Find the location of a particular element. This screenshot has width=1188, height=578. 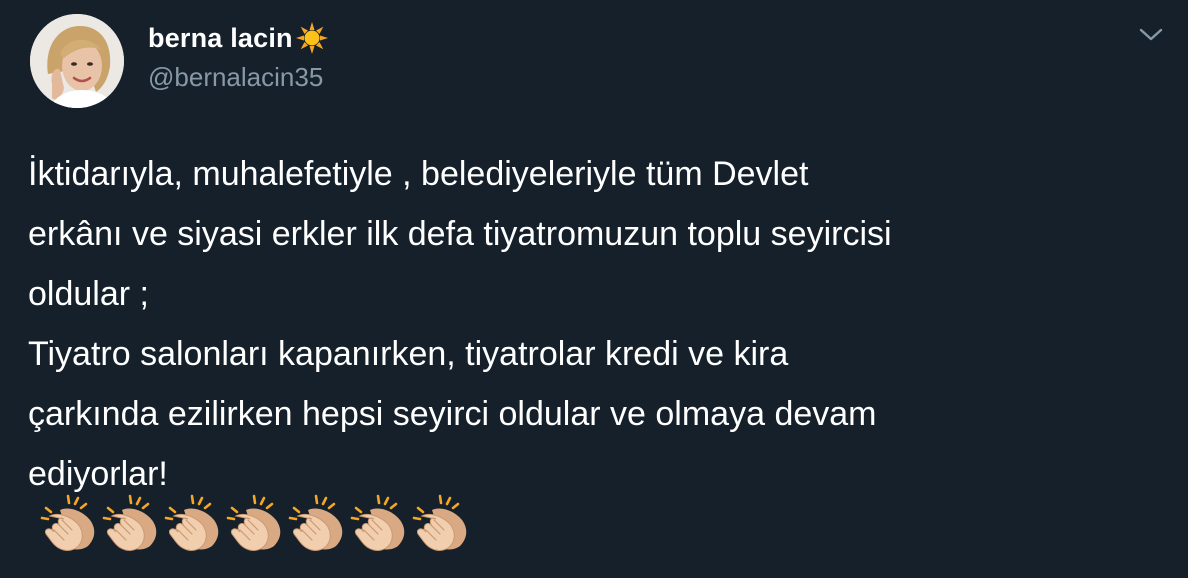

chevron-down-icon is located at coordinates (1151, 34).